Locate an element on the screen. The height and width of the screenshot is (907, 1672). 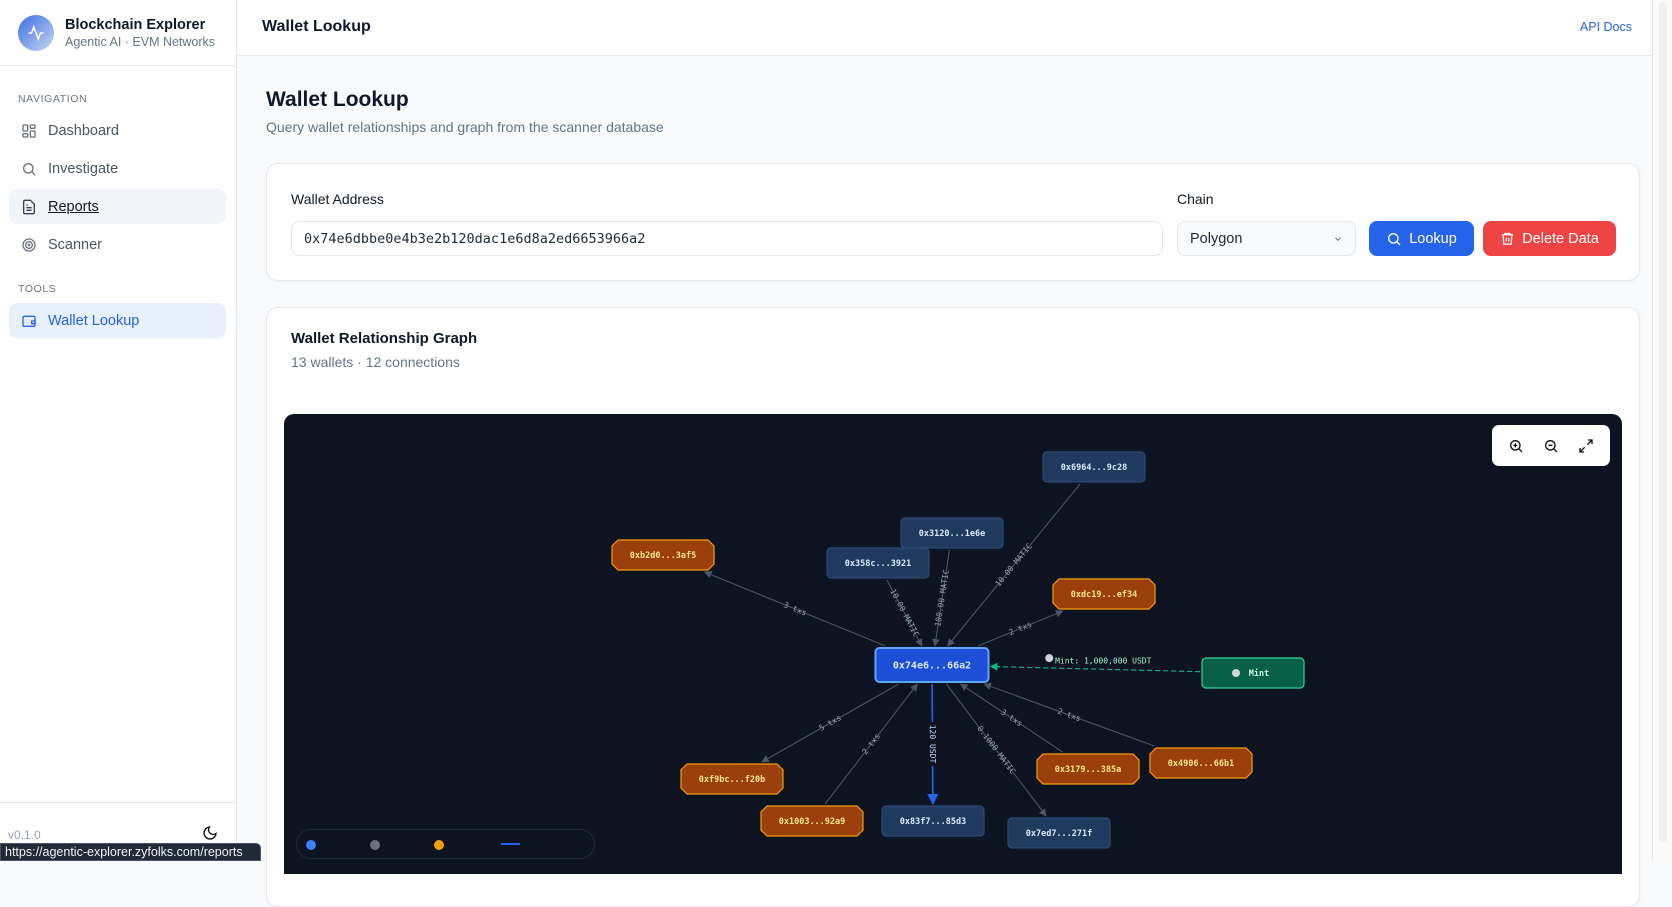
sidebar-item-label: Investigate is located at coordinates (83, 168).